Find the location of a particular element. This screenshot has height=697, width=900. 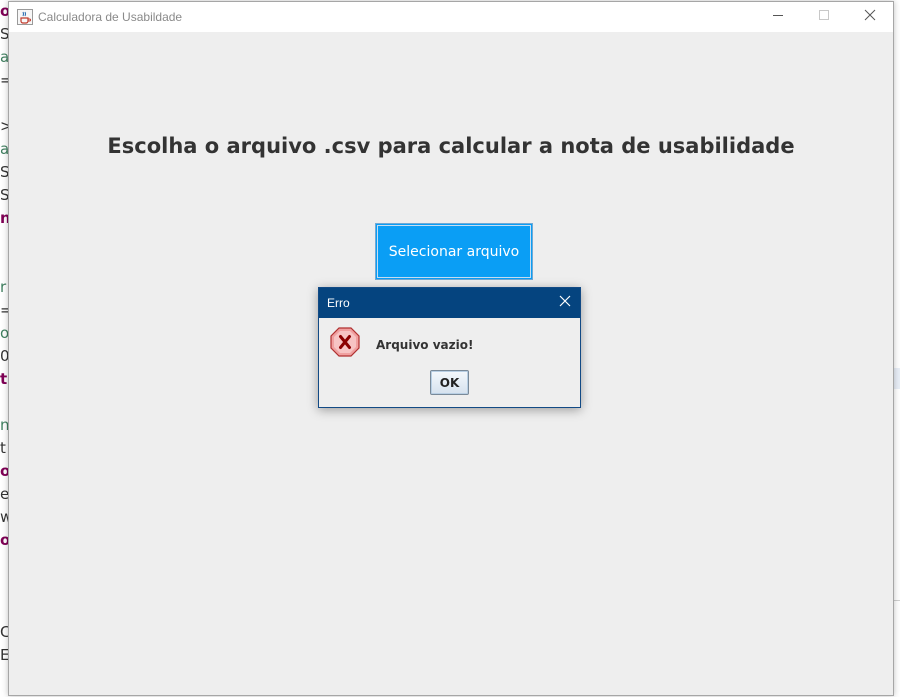

window-title: Calculadora de Usabildade is located at coordinates (110, 17).